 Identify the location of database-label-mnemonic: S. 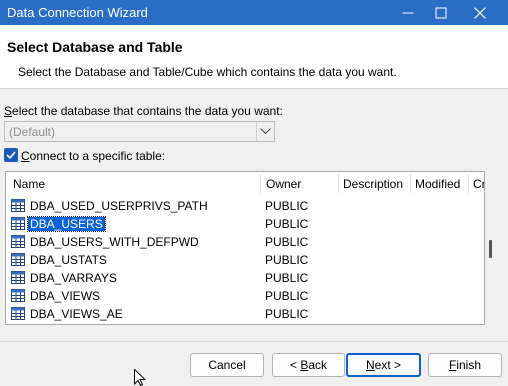
(8, 111).